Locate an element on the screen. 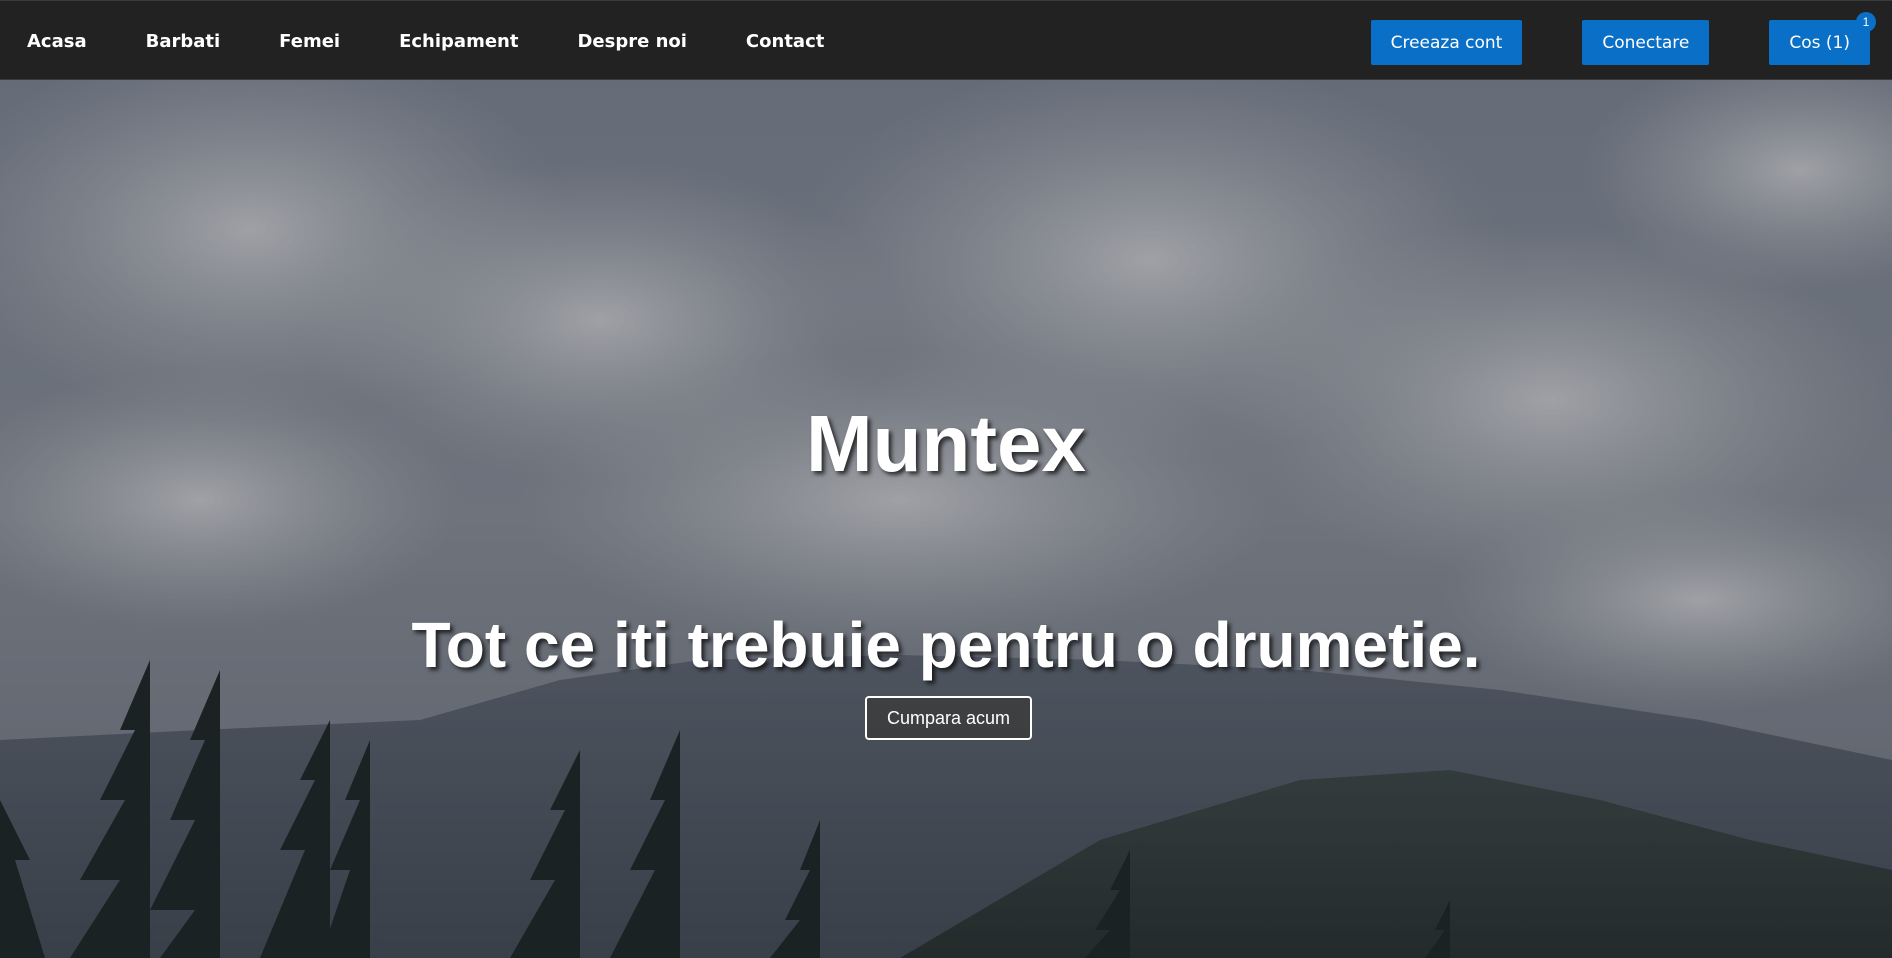 The image size is (1892, 958). cart-count-badge: 1 is located at coordinates (1866, 22).